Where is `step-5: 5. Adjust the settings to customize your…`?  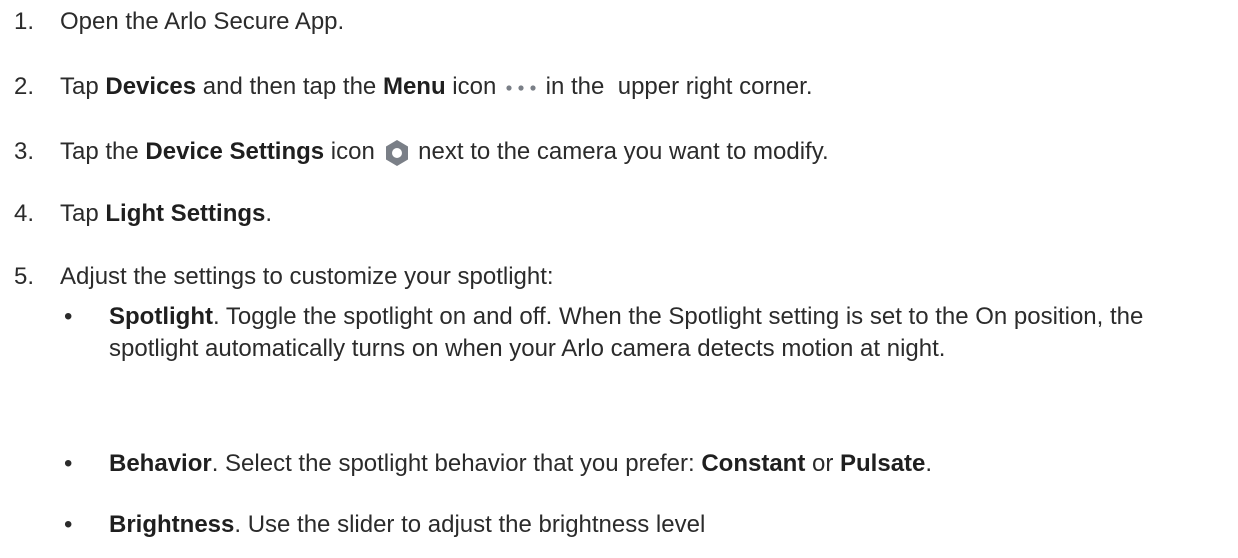 step-5: 5. Adjust the settings to customize your… is located at coordinates (284, 277).